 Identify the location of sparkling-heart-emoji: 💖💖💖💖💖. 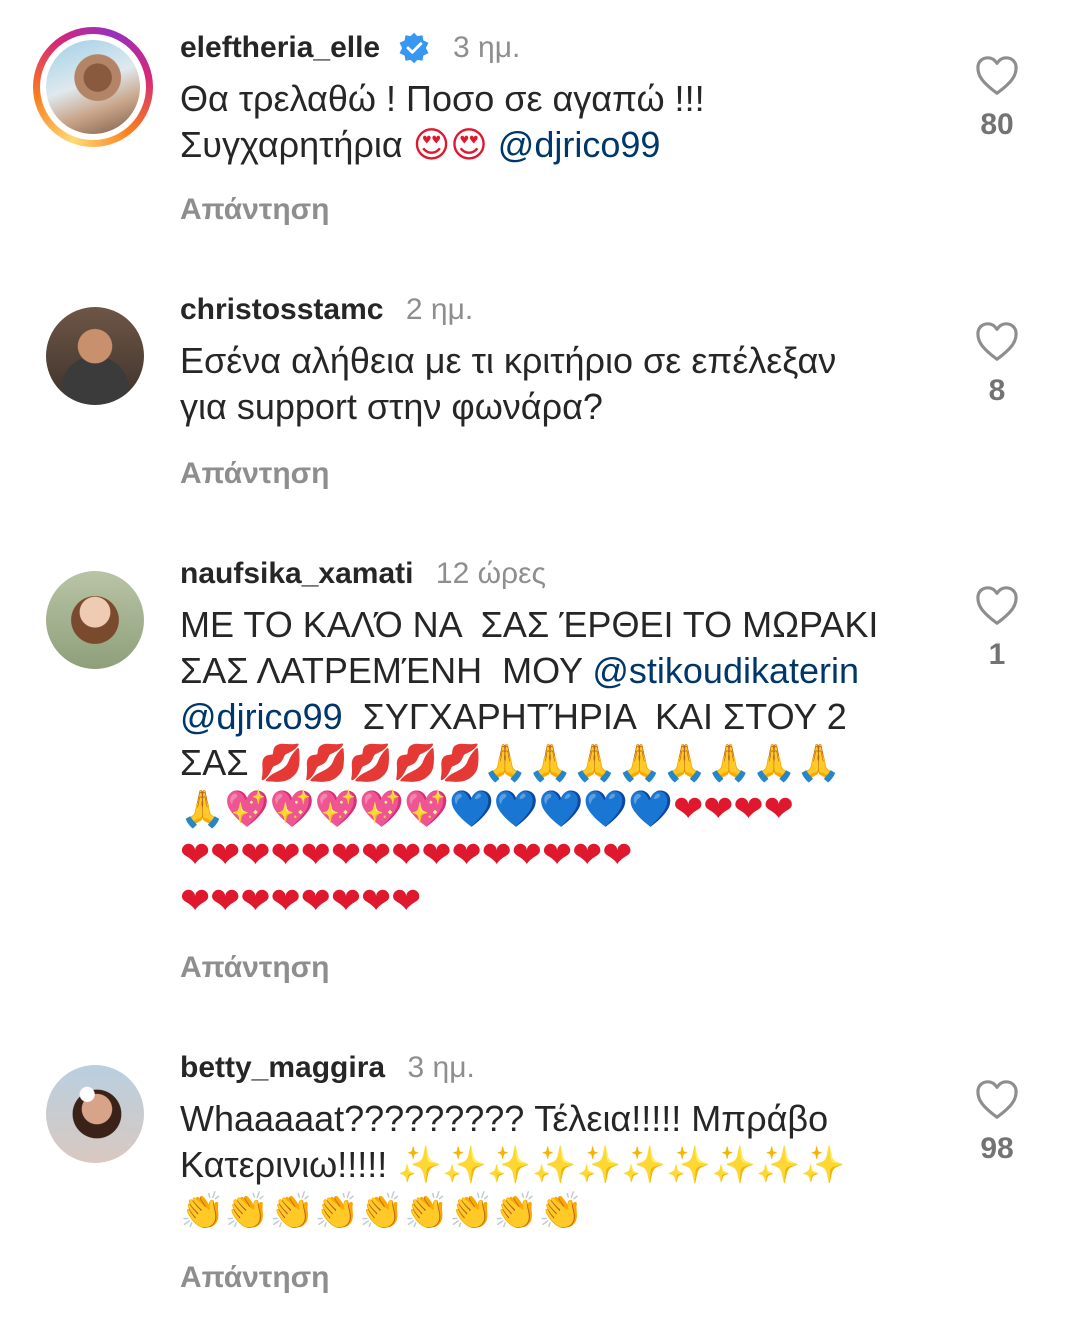
(336, 808).